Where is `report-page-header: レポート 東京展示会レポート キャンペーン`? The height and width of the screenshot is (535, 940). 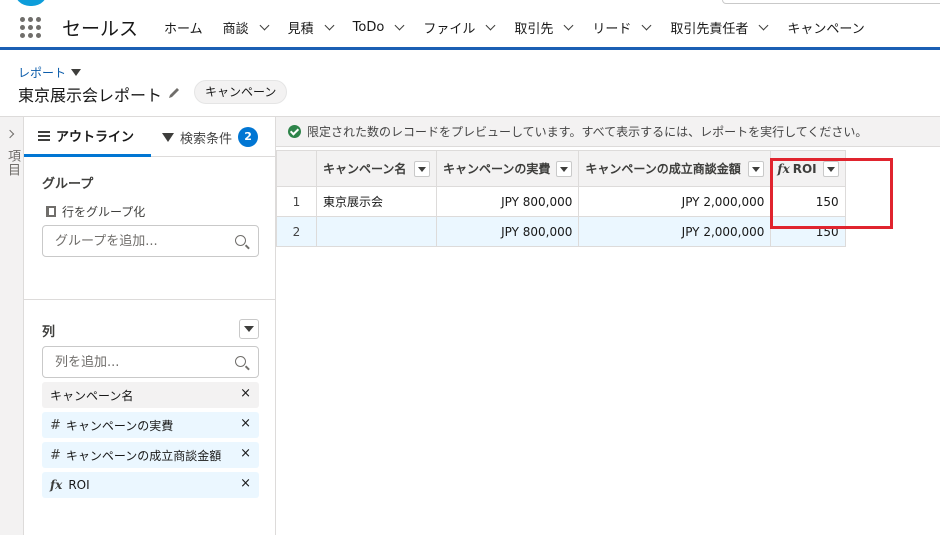
report-page-header: レポート 東京展示会レポート キャンペーン is located at coordinates (470, 85).